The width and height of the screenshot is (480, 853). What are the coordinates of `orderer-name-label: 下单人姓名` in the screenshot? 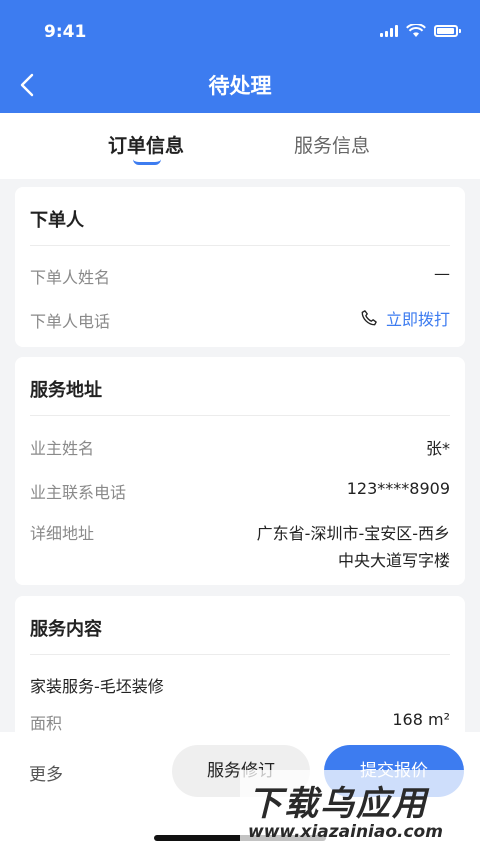 It's located at (70, 277).